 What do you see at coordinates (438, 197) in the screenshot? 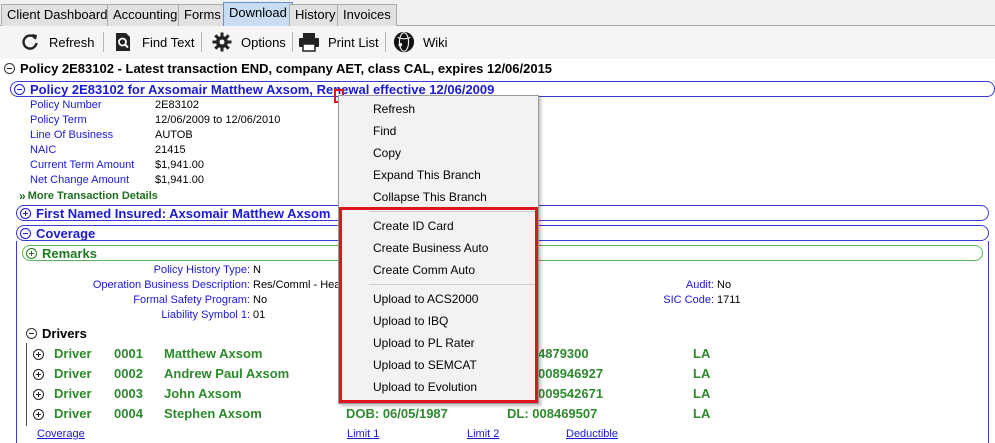
I see `menu-item-collapse-branch: Collapse This Branch` at bounding box center [438, 197].